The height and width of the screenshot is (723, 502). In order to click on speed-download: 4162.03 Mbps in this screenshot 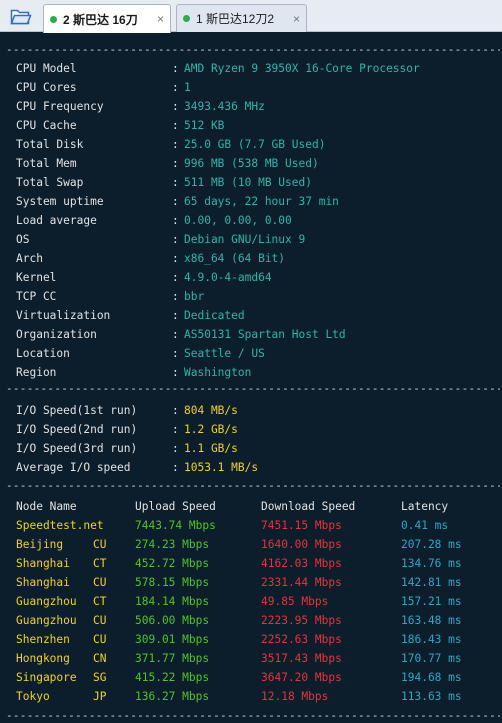, I will do `click(301, 563)`.